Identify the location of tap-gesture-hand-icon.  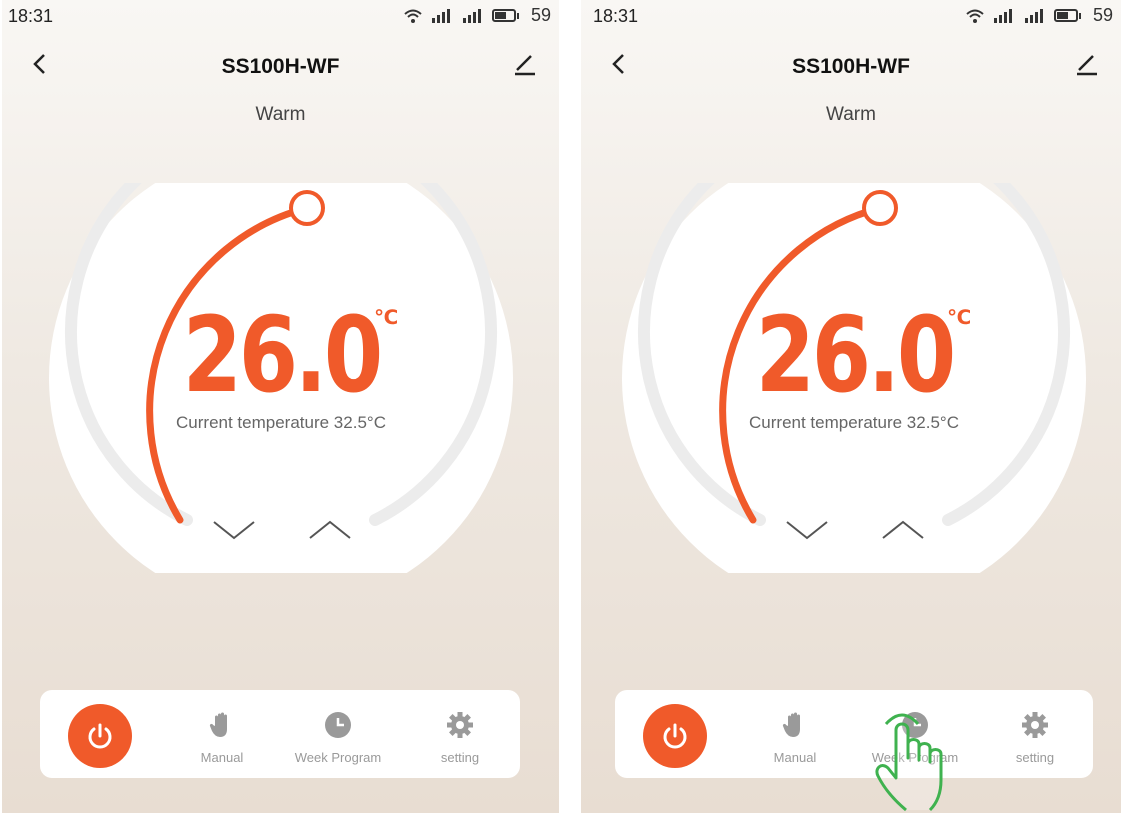
(909, 762).